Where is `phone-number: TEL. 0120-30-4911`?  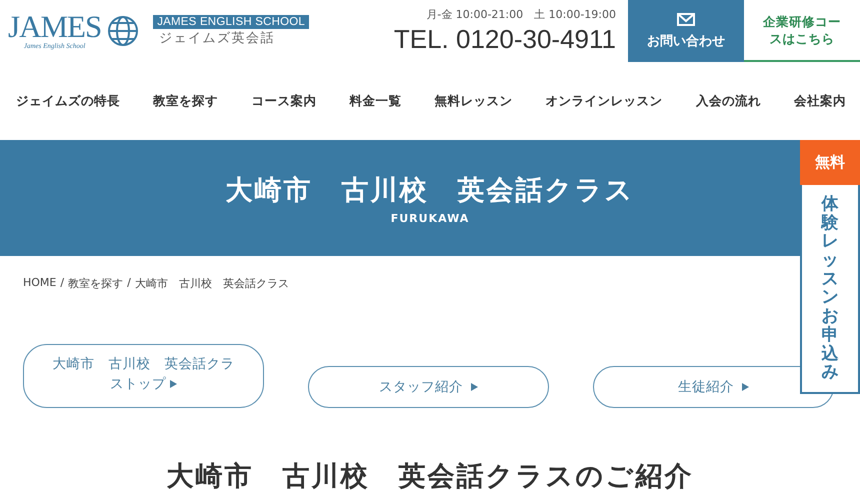 phone-number: TEL. 0120-30-4911 is located at coordinates (505, 39).